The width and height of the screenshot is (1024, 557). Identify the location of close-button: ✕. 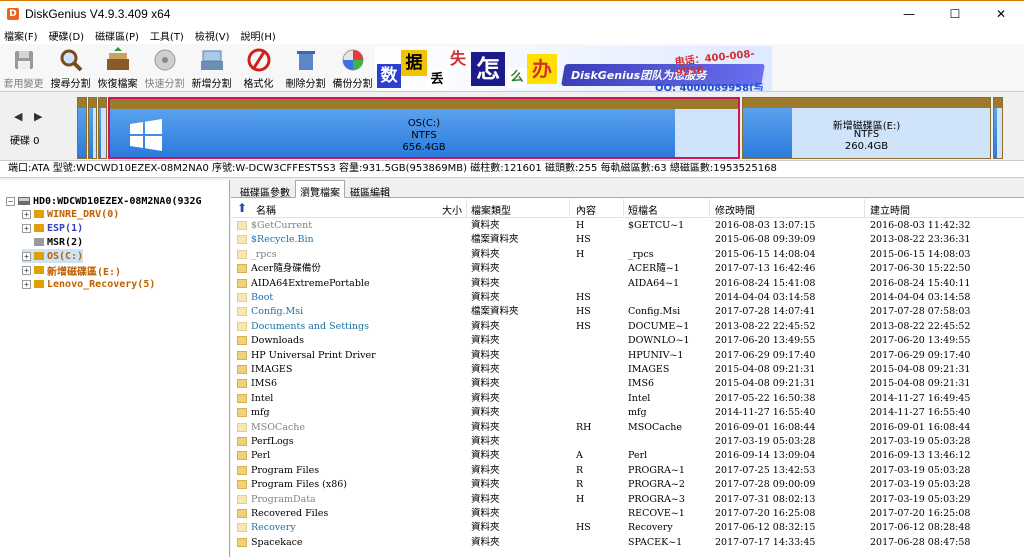
(1001, 14).